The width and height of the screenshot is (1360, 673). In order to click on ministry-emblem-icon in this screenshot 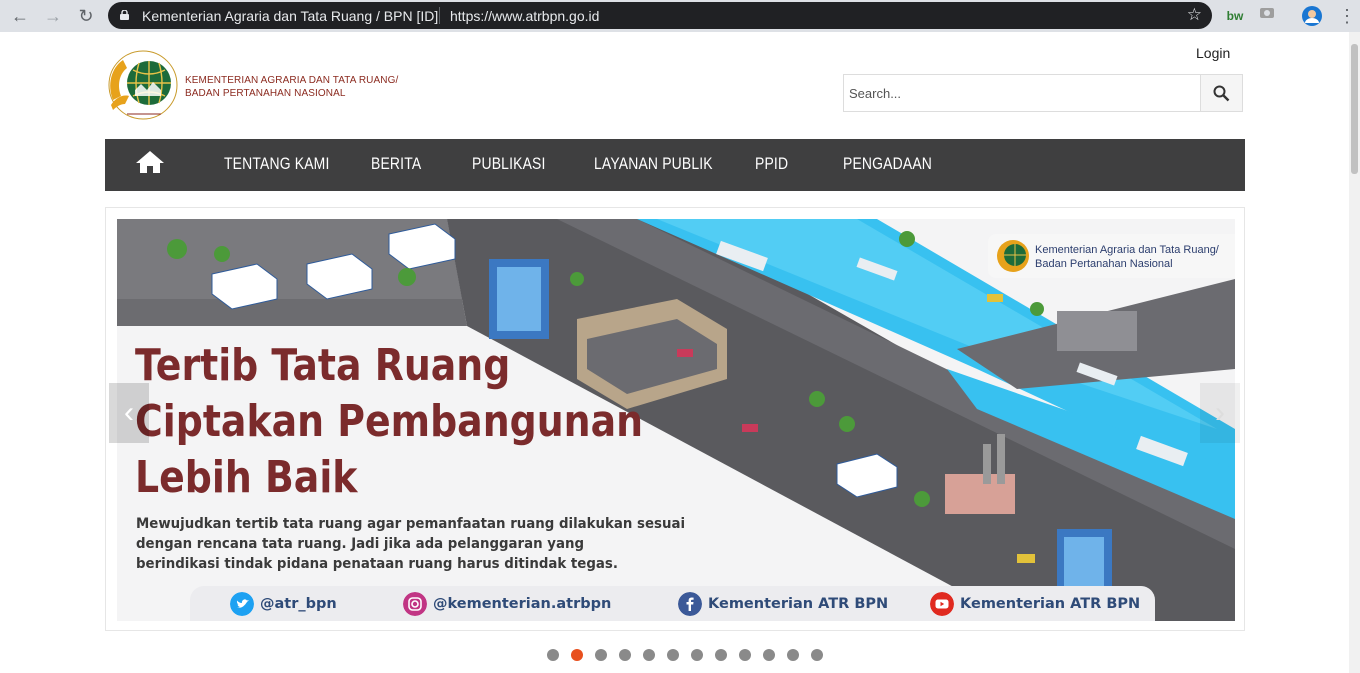, I will do `click(1013, 256)`.